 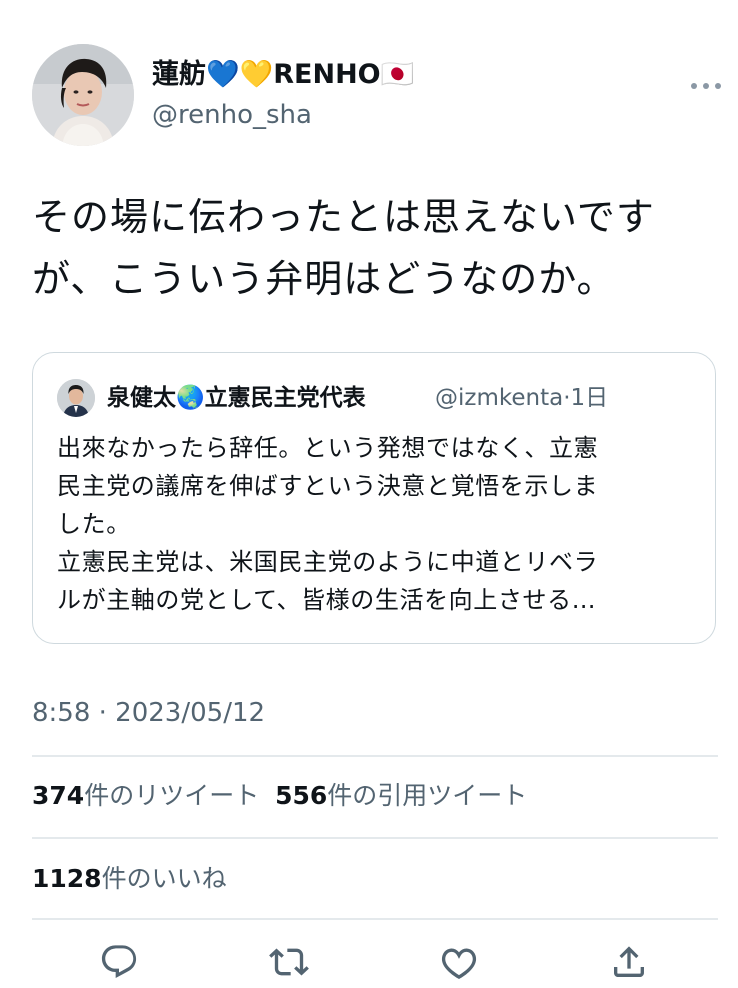 What do you see at coordinates (67, 878) in the screenshot?
I see `likes-count: 1128` at bounding box center [67, 878].